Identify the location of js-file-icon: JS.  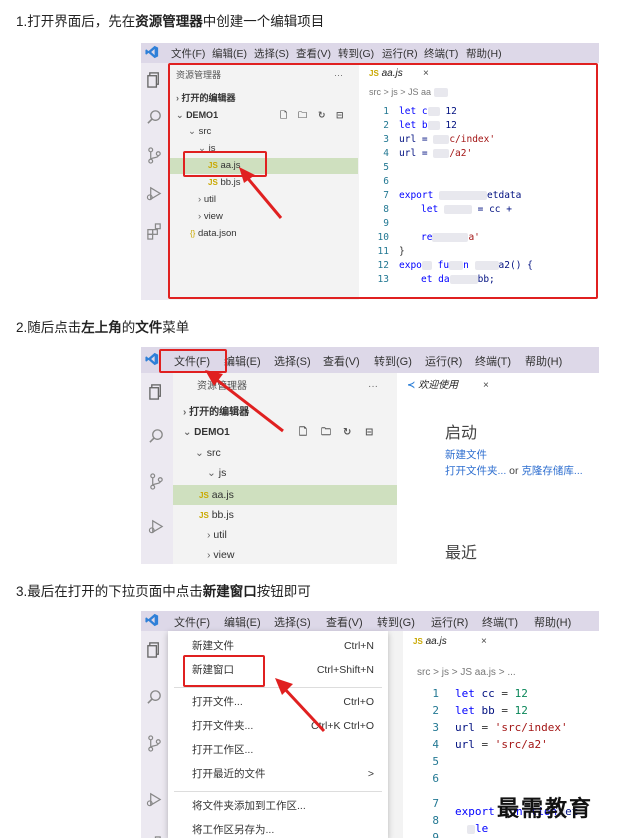
(204, 515).